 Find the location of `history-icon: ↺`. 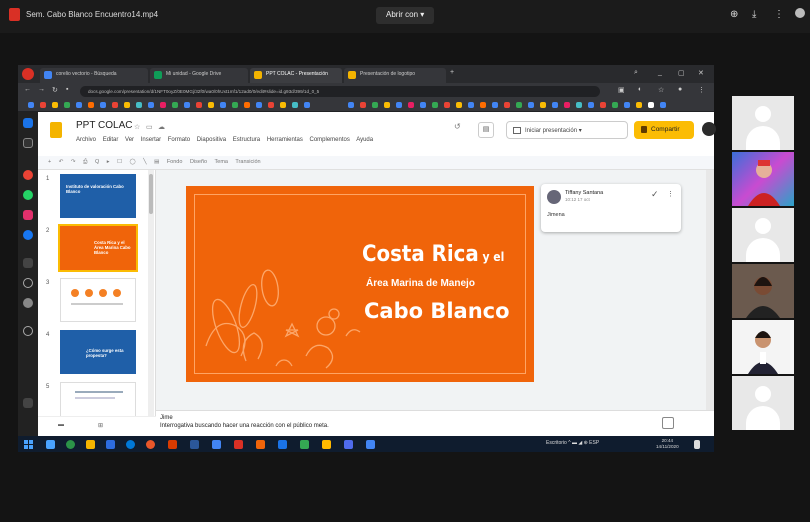

history-icon: ↺ is located at coordinates (457, 126).